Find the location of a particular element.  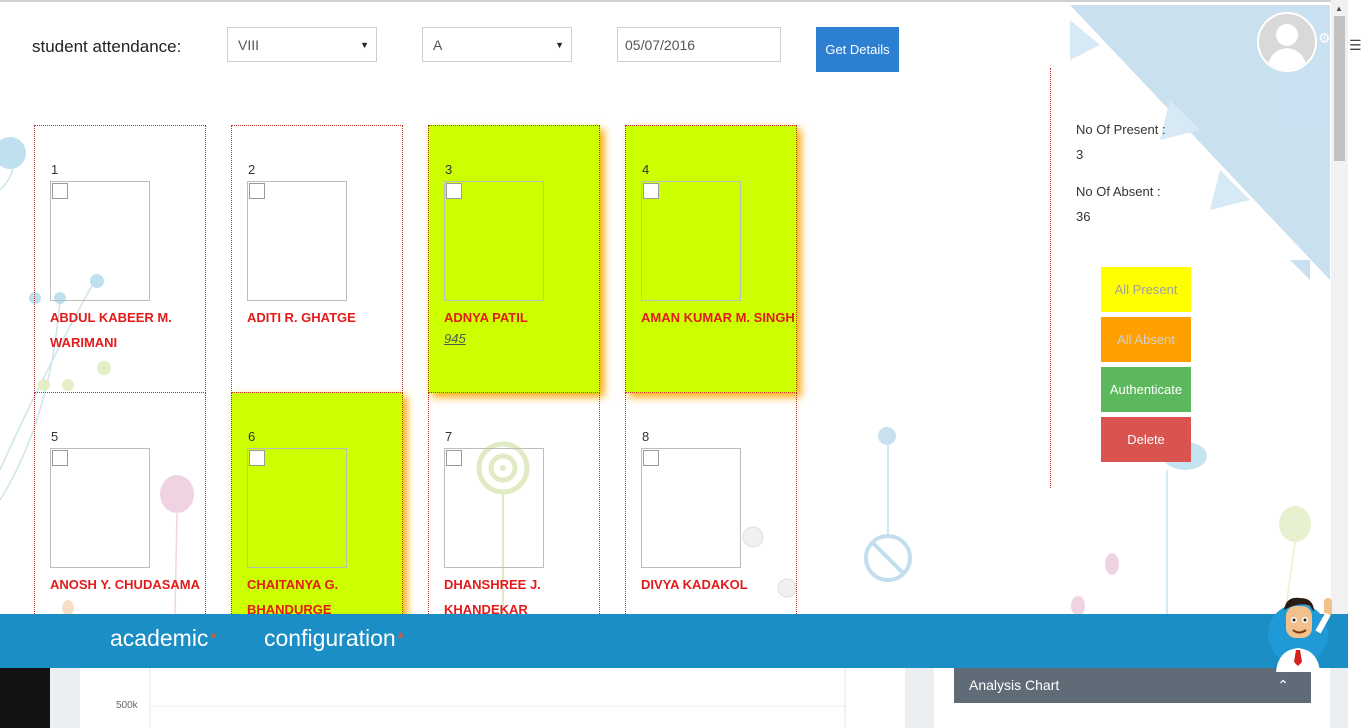

avatar is located at coordinates (1287, 42).